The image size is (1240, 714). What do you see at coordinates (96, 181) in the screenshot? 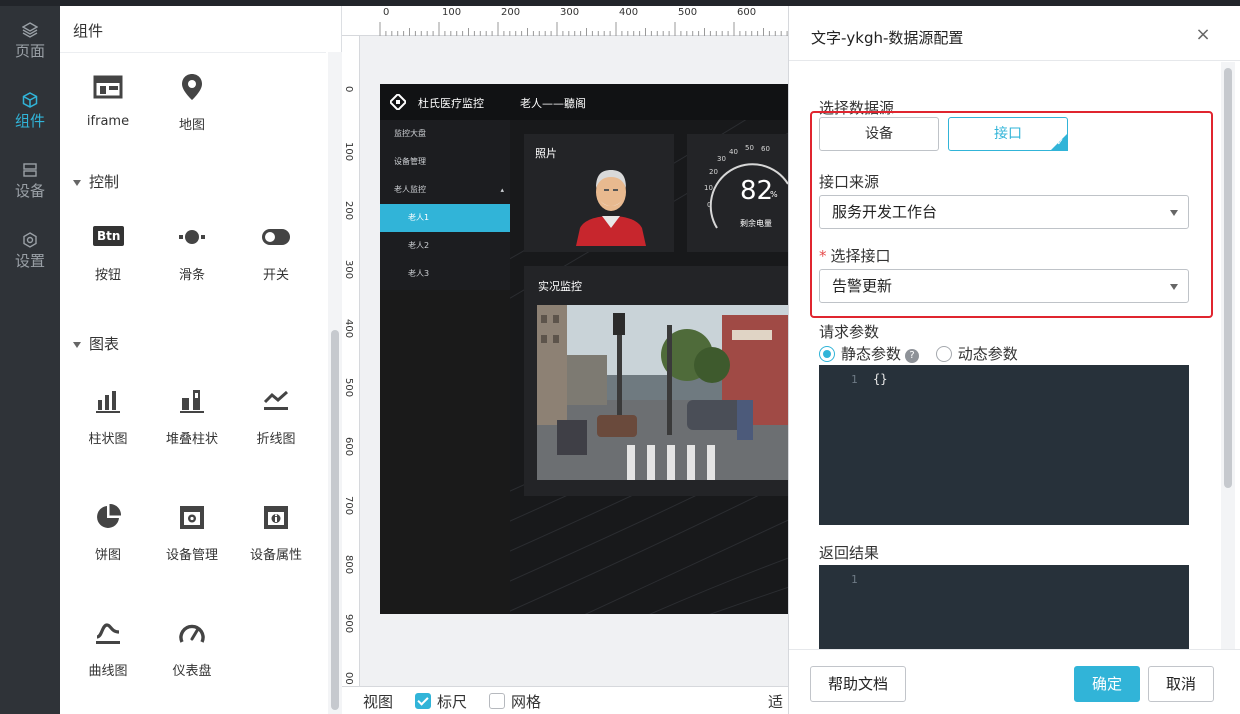
I see `group-header-control: 控制` at bounding box center [96, 181].